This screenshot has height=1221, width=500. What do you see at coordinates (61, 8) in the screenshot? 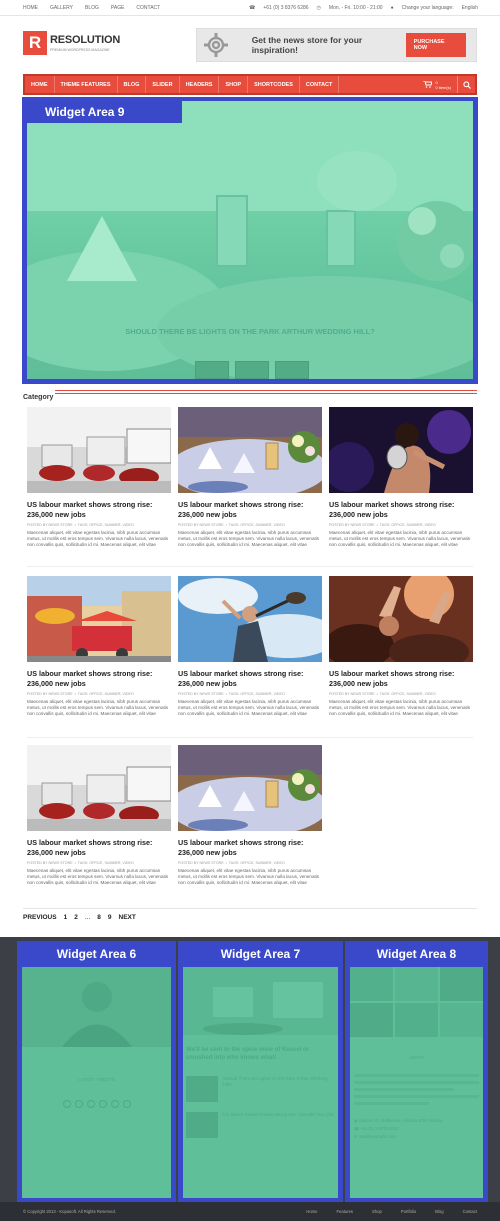
I see `top-nav-gallery: GALLERY` at bounding box center [61, 8].